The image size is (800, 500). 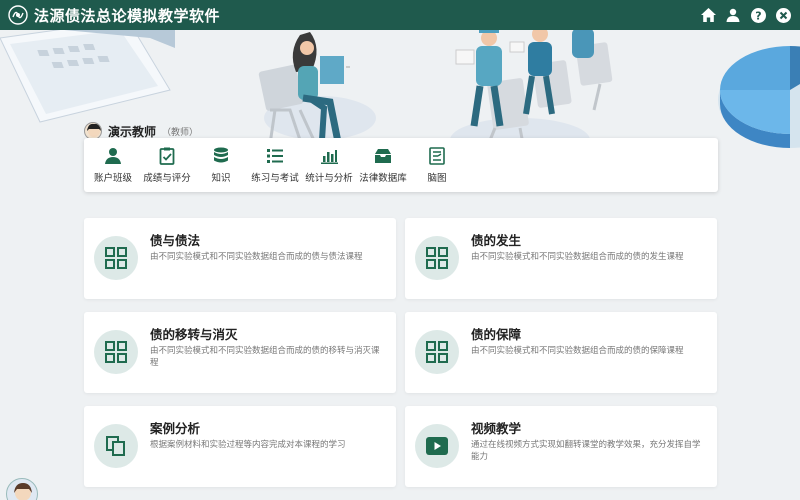 I want to click on nav-item-knowledge: 知识, so click(x=221, y=165).